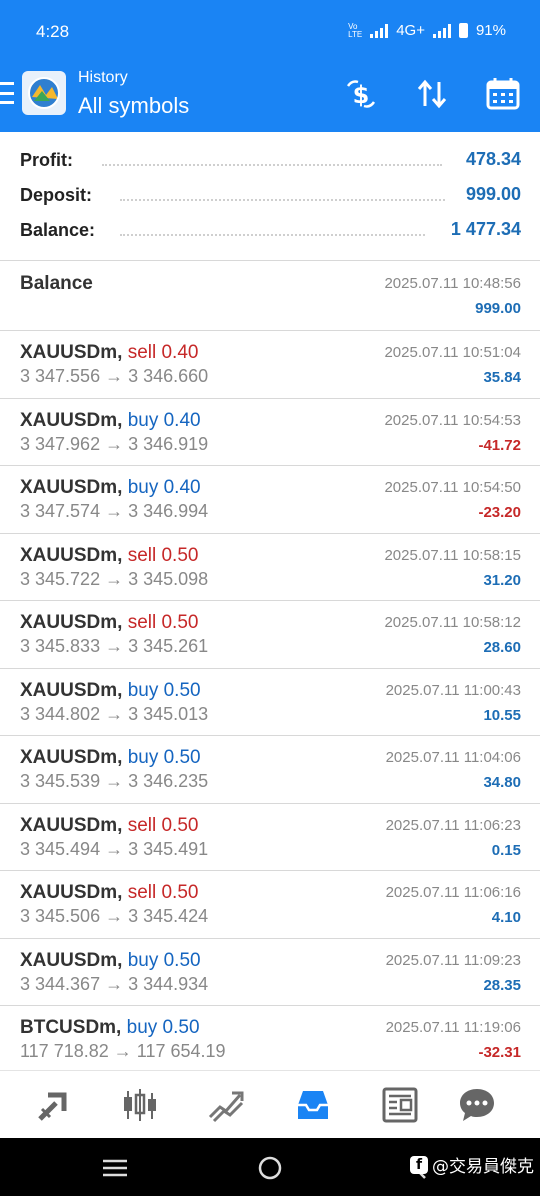 This screenshot has width=540, height=1196. Describe the element at coordinates (502, 377) in the screenshot. I see `deal-profit: 35.84` at that location.